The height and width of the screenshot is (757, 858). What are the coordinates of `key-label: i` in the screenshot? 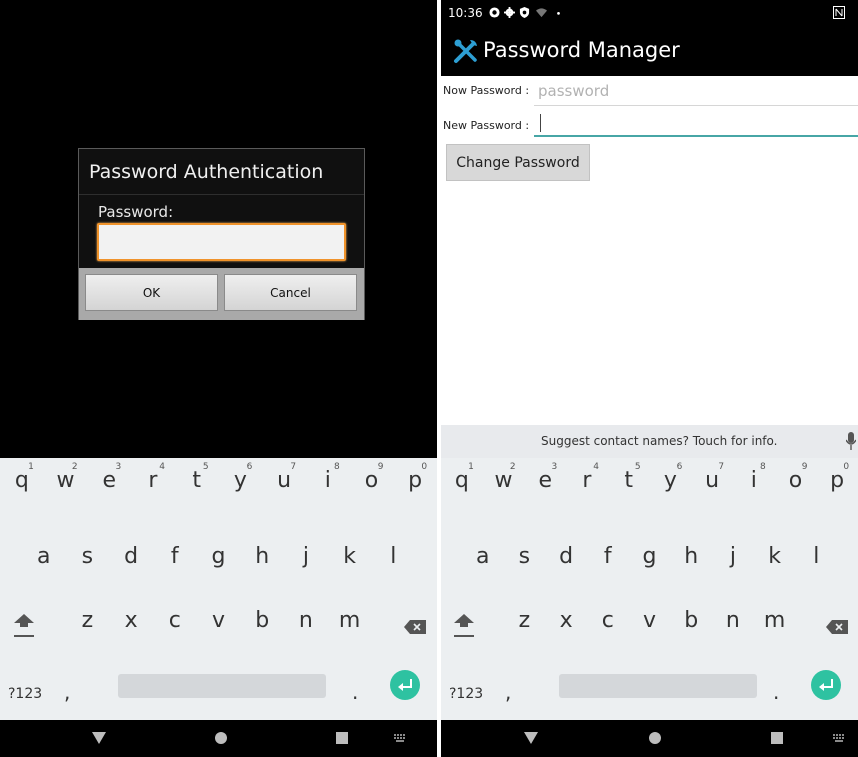 It's located at (753, 480).